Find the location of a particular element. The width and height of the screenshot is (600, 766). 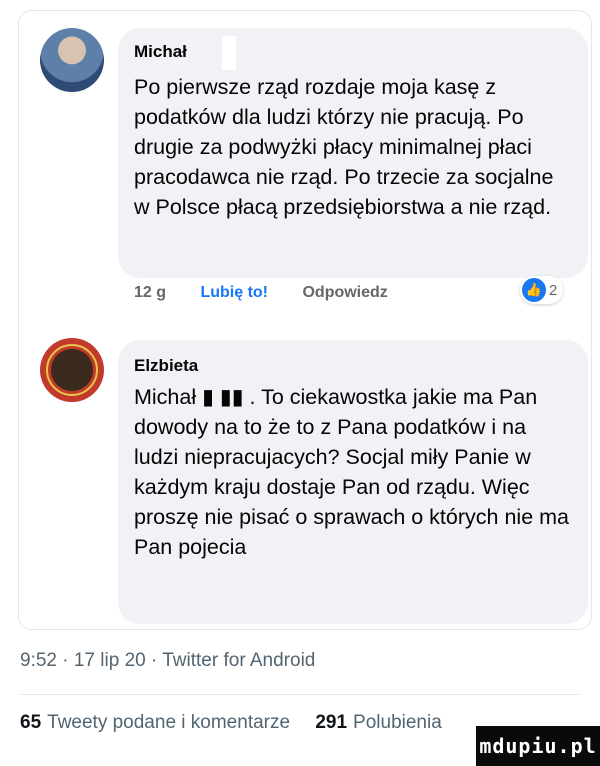

badge-ring-icon is located at coordinates (72, 370).